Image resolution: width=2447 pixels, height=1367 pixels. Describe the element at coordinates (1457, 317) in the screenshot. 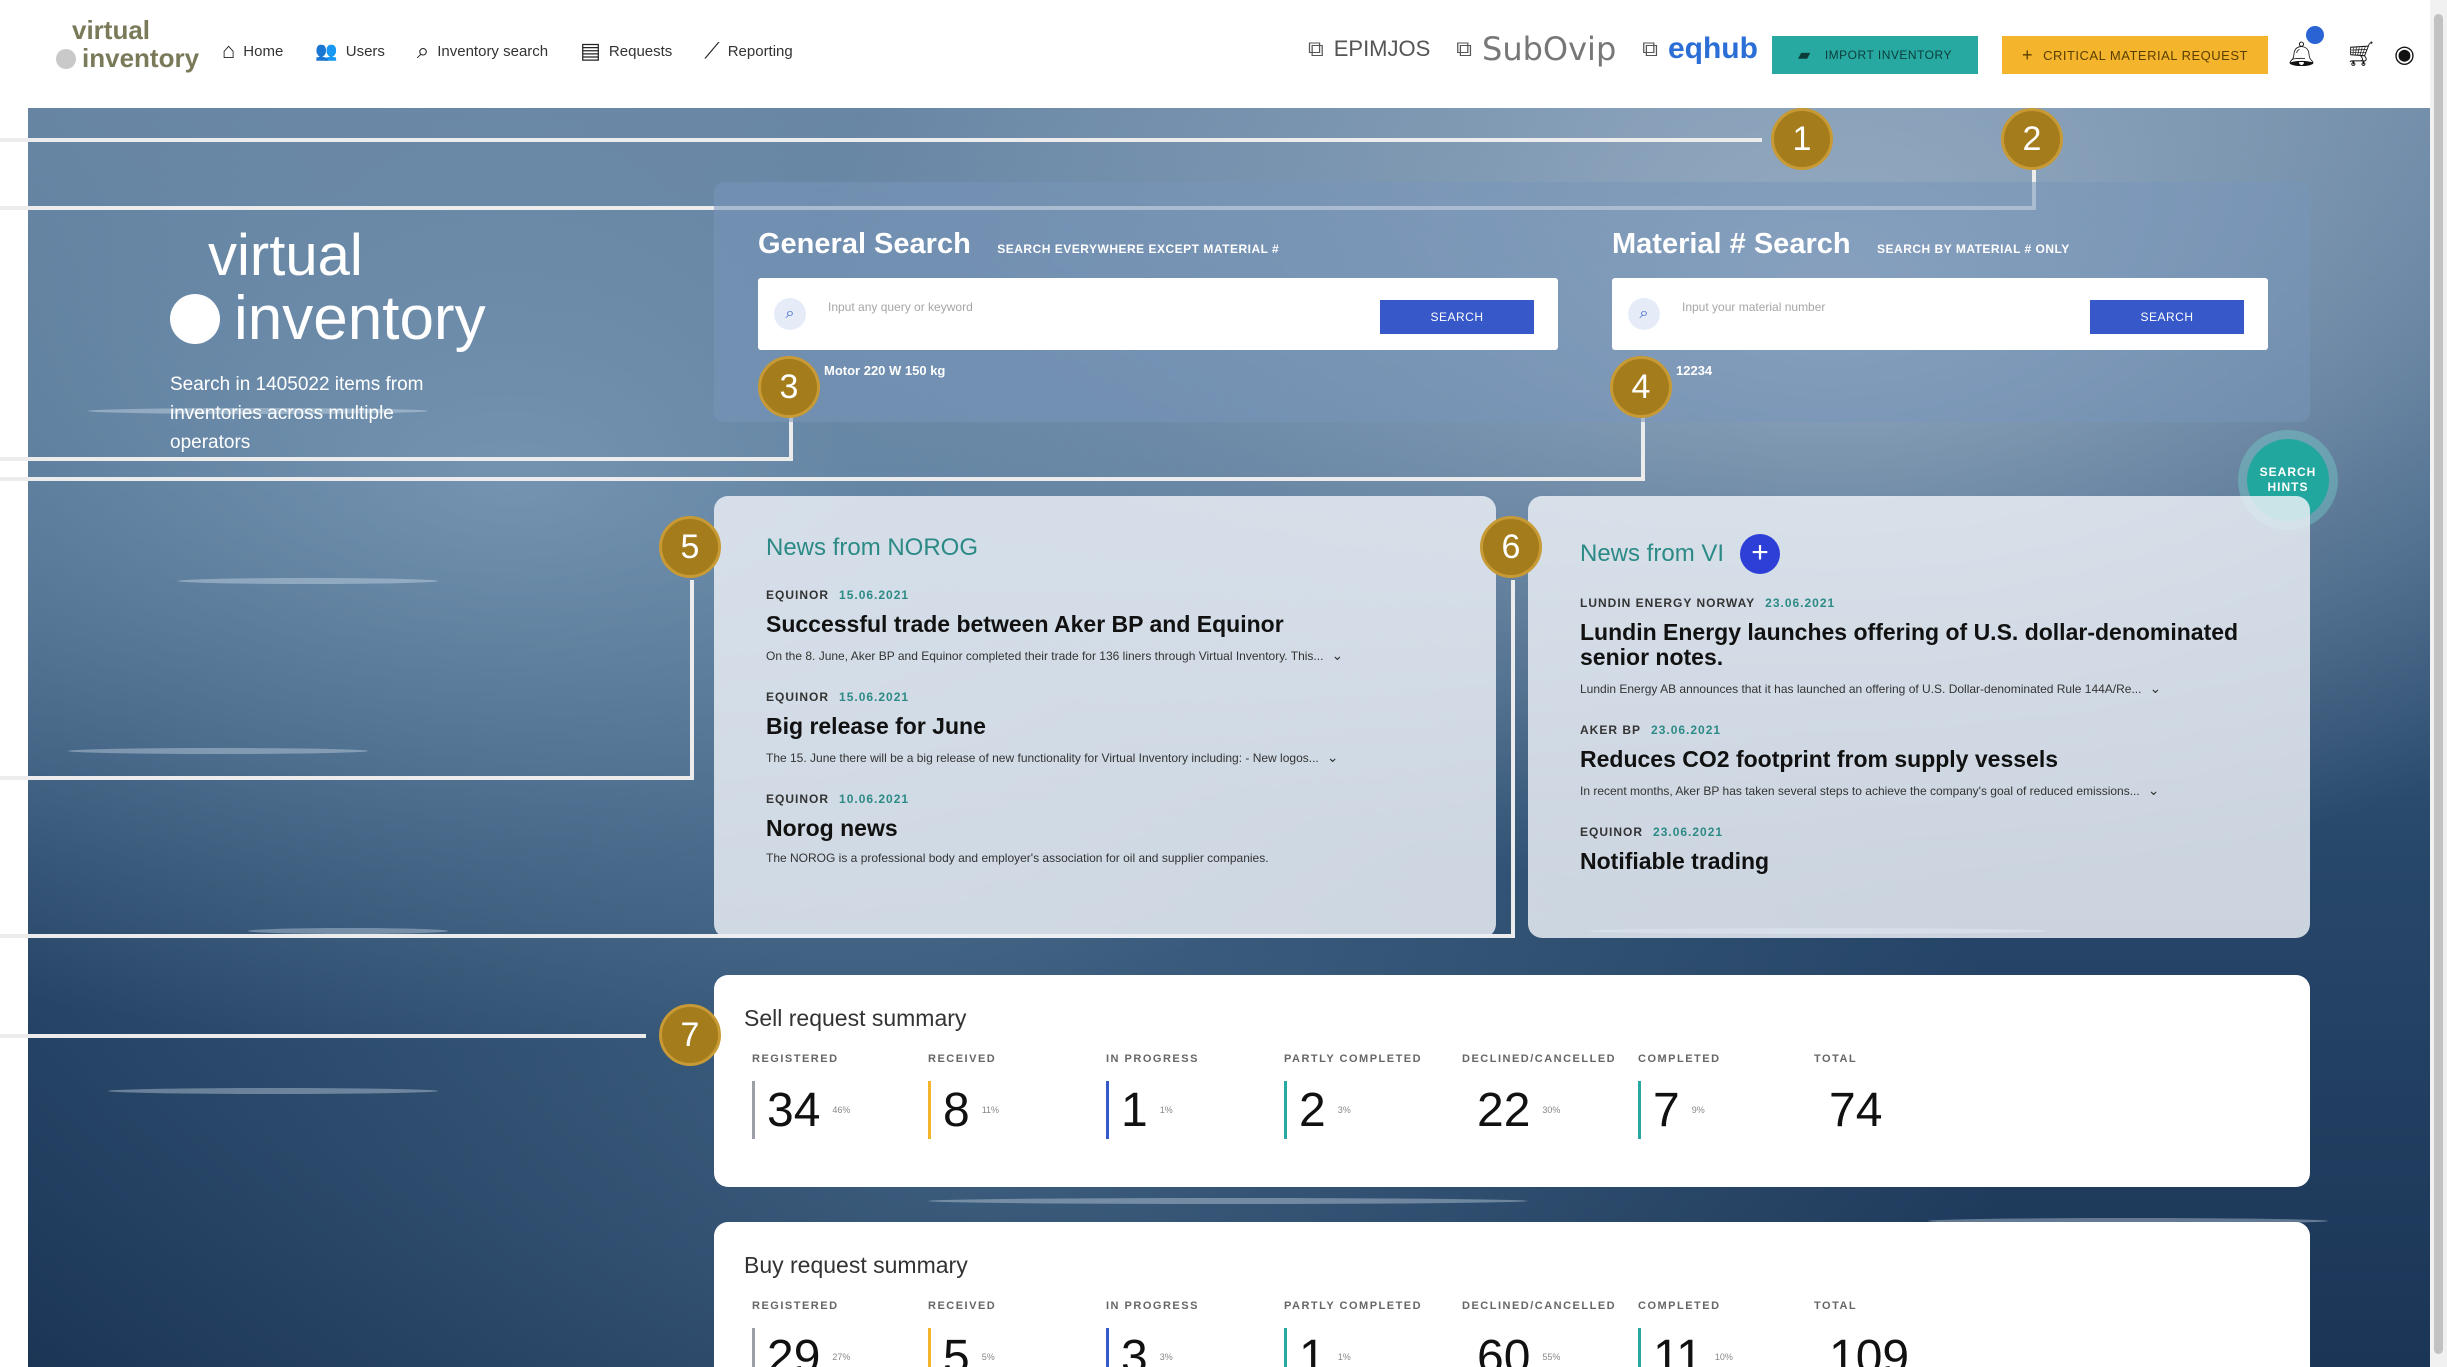

I see `general-search-button: SEARCH` at that location.